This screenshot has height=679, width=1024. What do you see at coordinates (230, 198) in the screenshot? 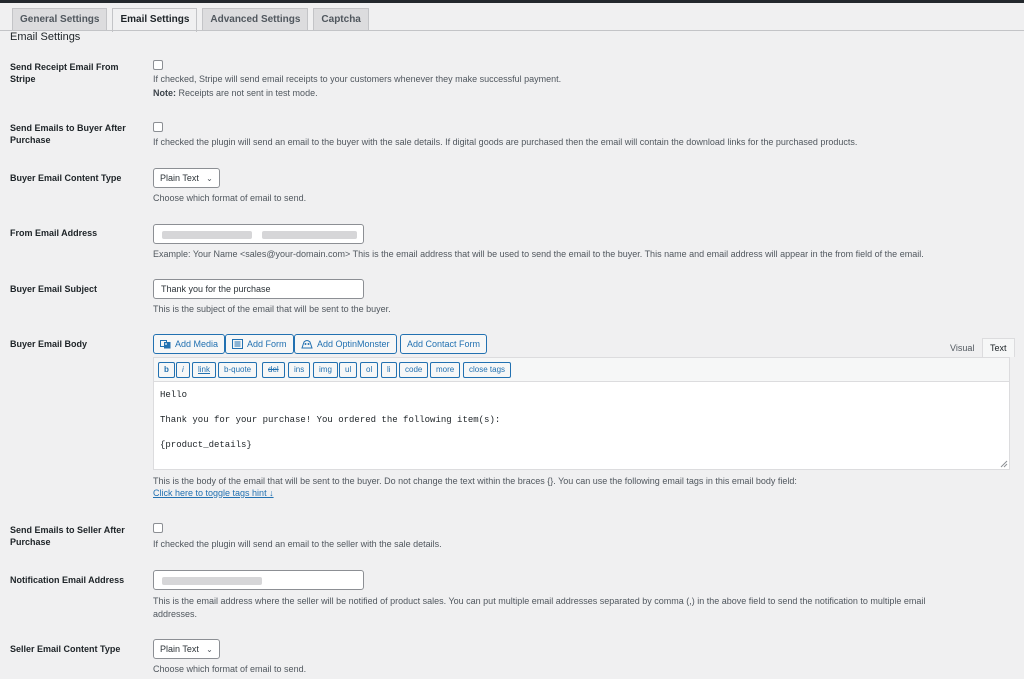
I see `buyer-content-type-description: Choose which format of email to send.` at bounding box center [230, 198].